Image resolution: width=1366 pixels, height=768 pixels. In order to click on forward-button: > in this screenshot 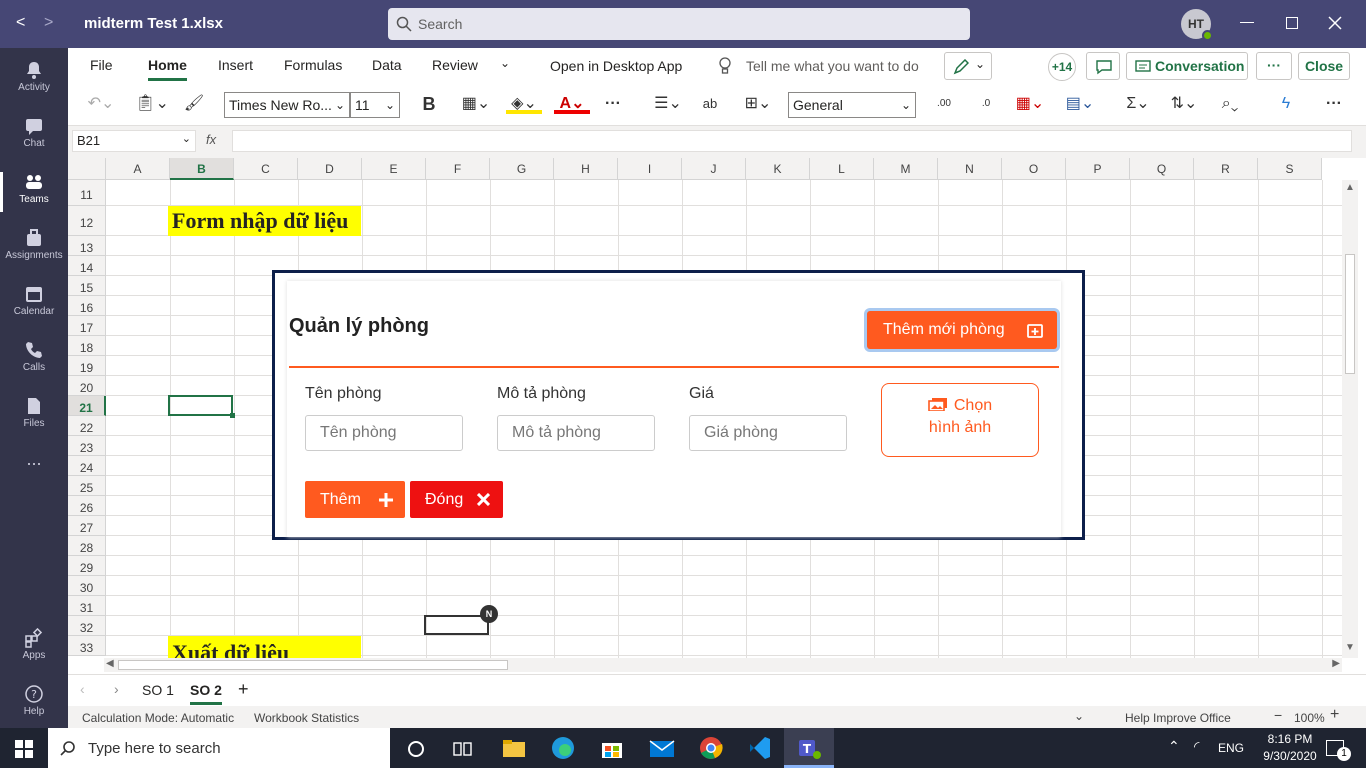, I will do `click(48, 23)`.